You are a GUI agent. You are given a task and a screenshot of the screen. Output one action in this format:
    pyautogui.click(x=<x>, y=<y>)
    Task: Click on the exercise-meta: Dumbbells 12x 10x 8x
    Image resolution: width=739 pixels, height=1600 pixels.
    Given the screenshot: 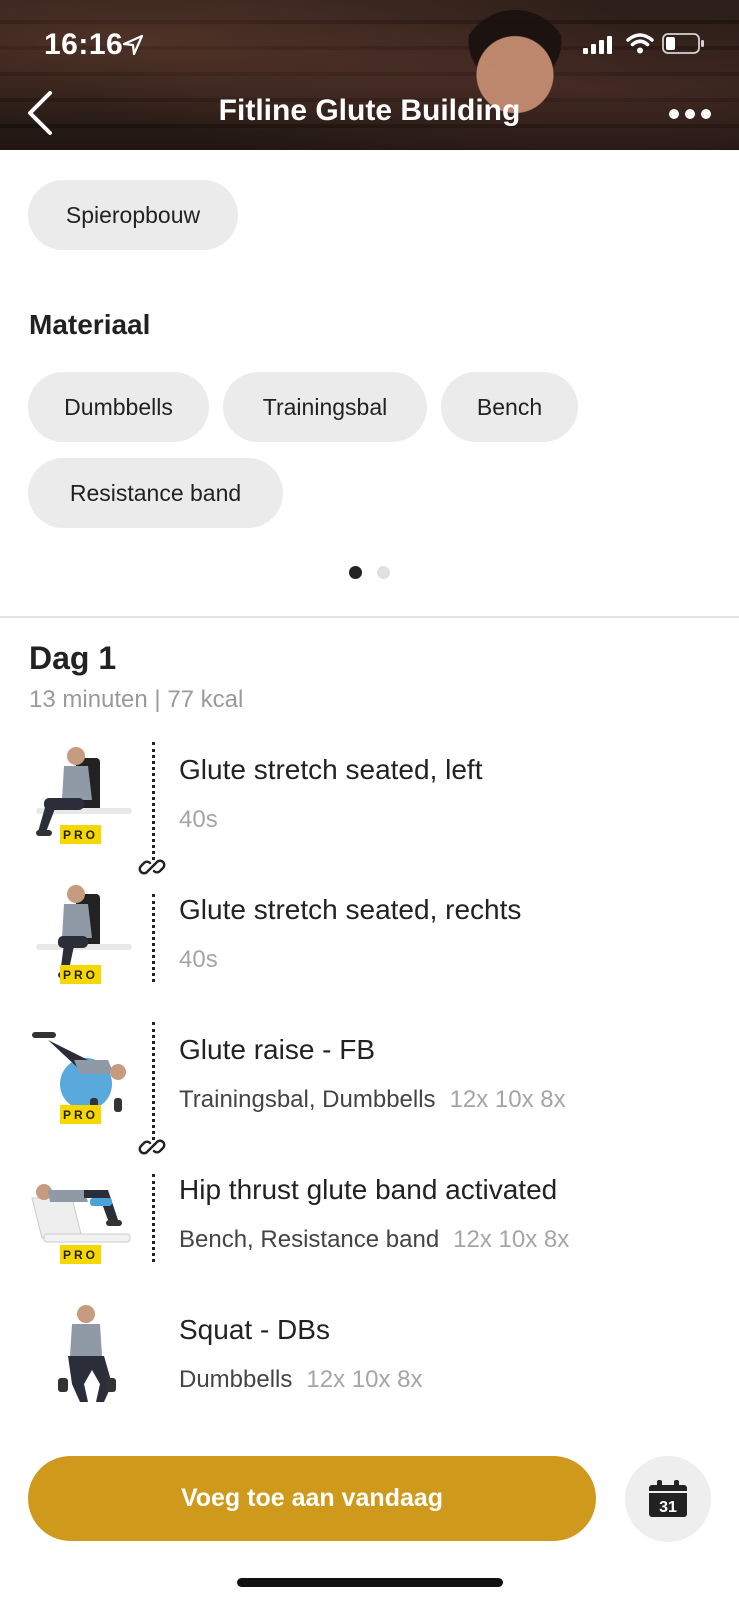 What is the action you would take?
    pyautogui.click(x=300, y=1380)
    